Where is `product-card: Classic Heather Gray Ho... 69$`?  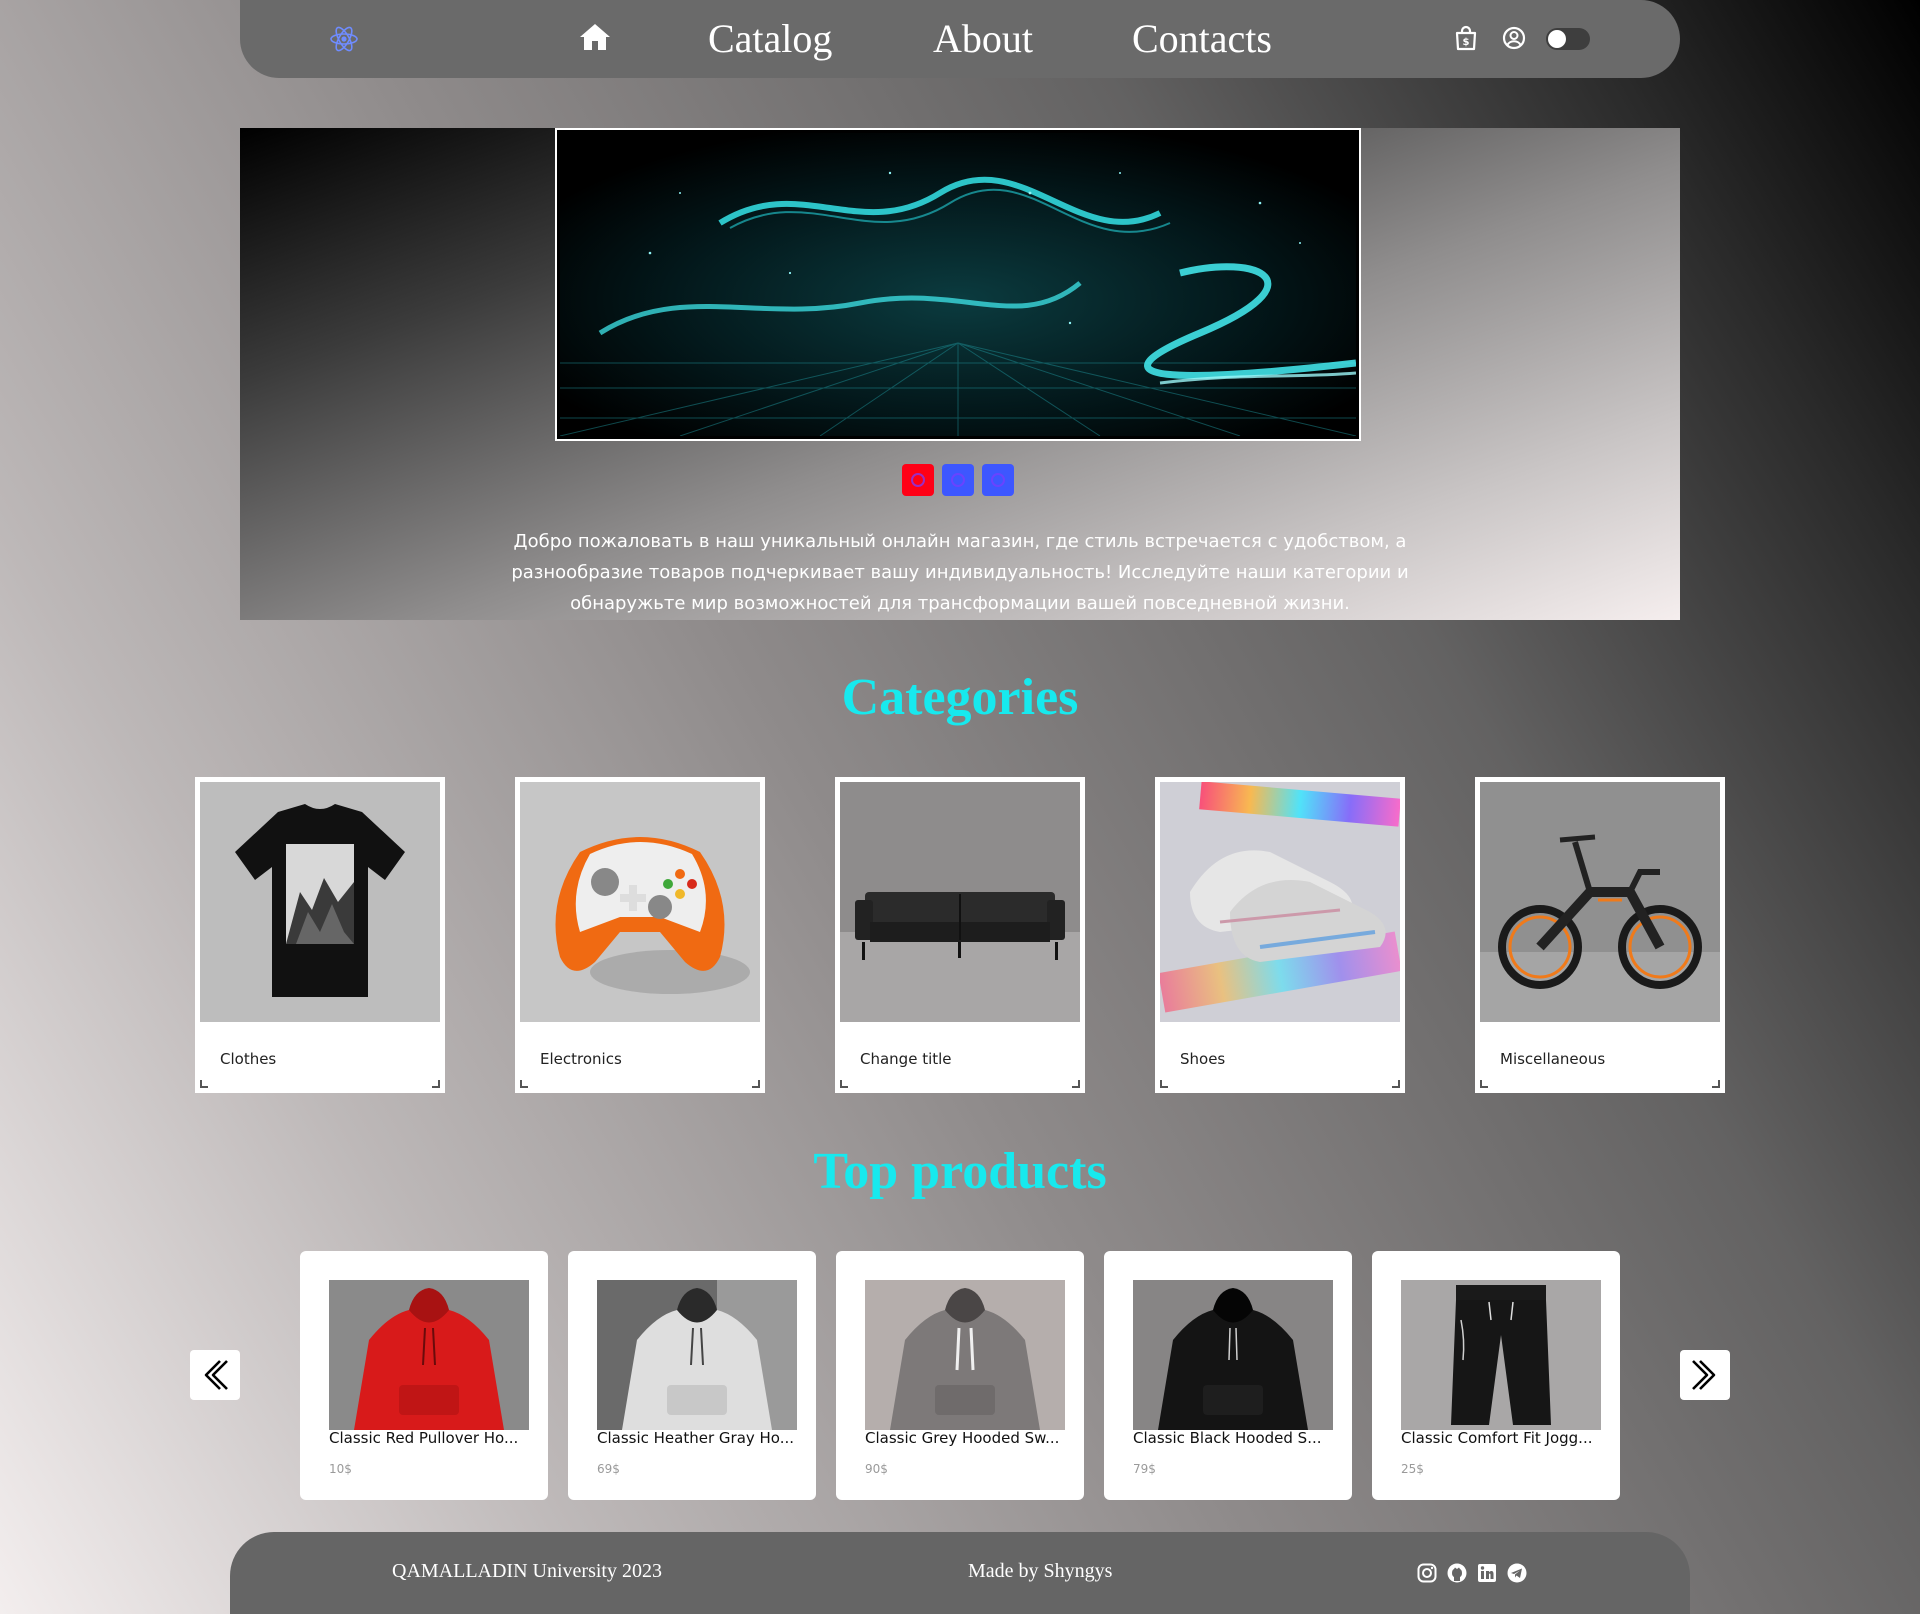 product-card: Classic Heather Gray Ho... 69$ is located at coordinates (692, 1375).